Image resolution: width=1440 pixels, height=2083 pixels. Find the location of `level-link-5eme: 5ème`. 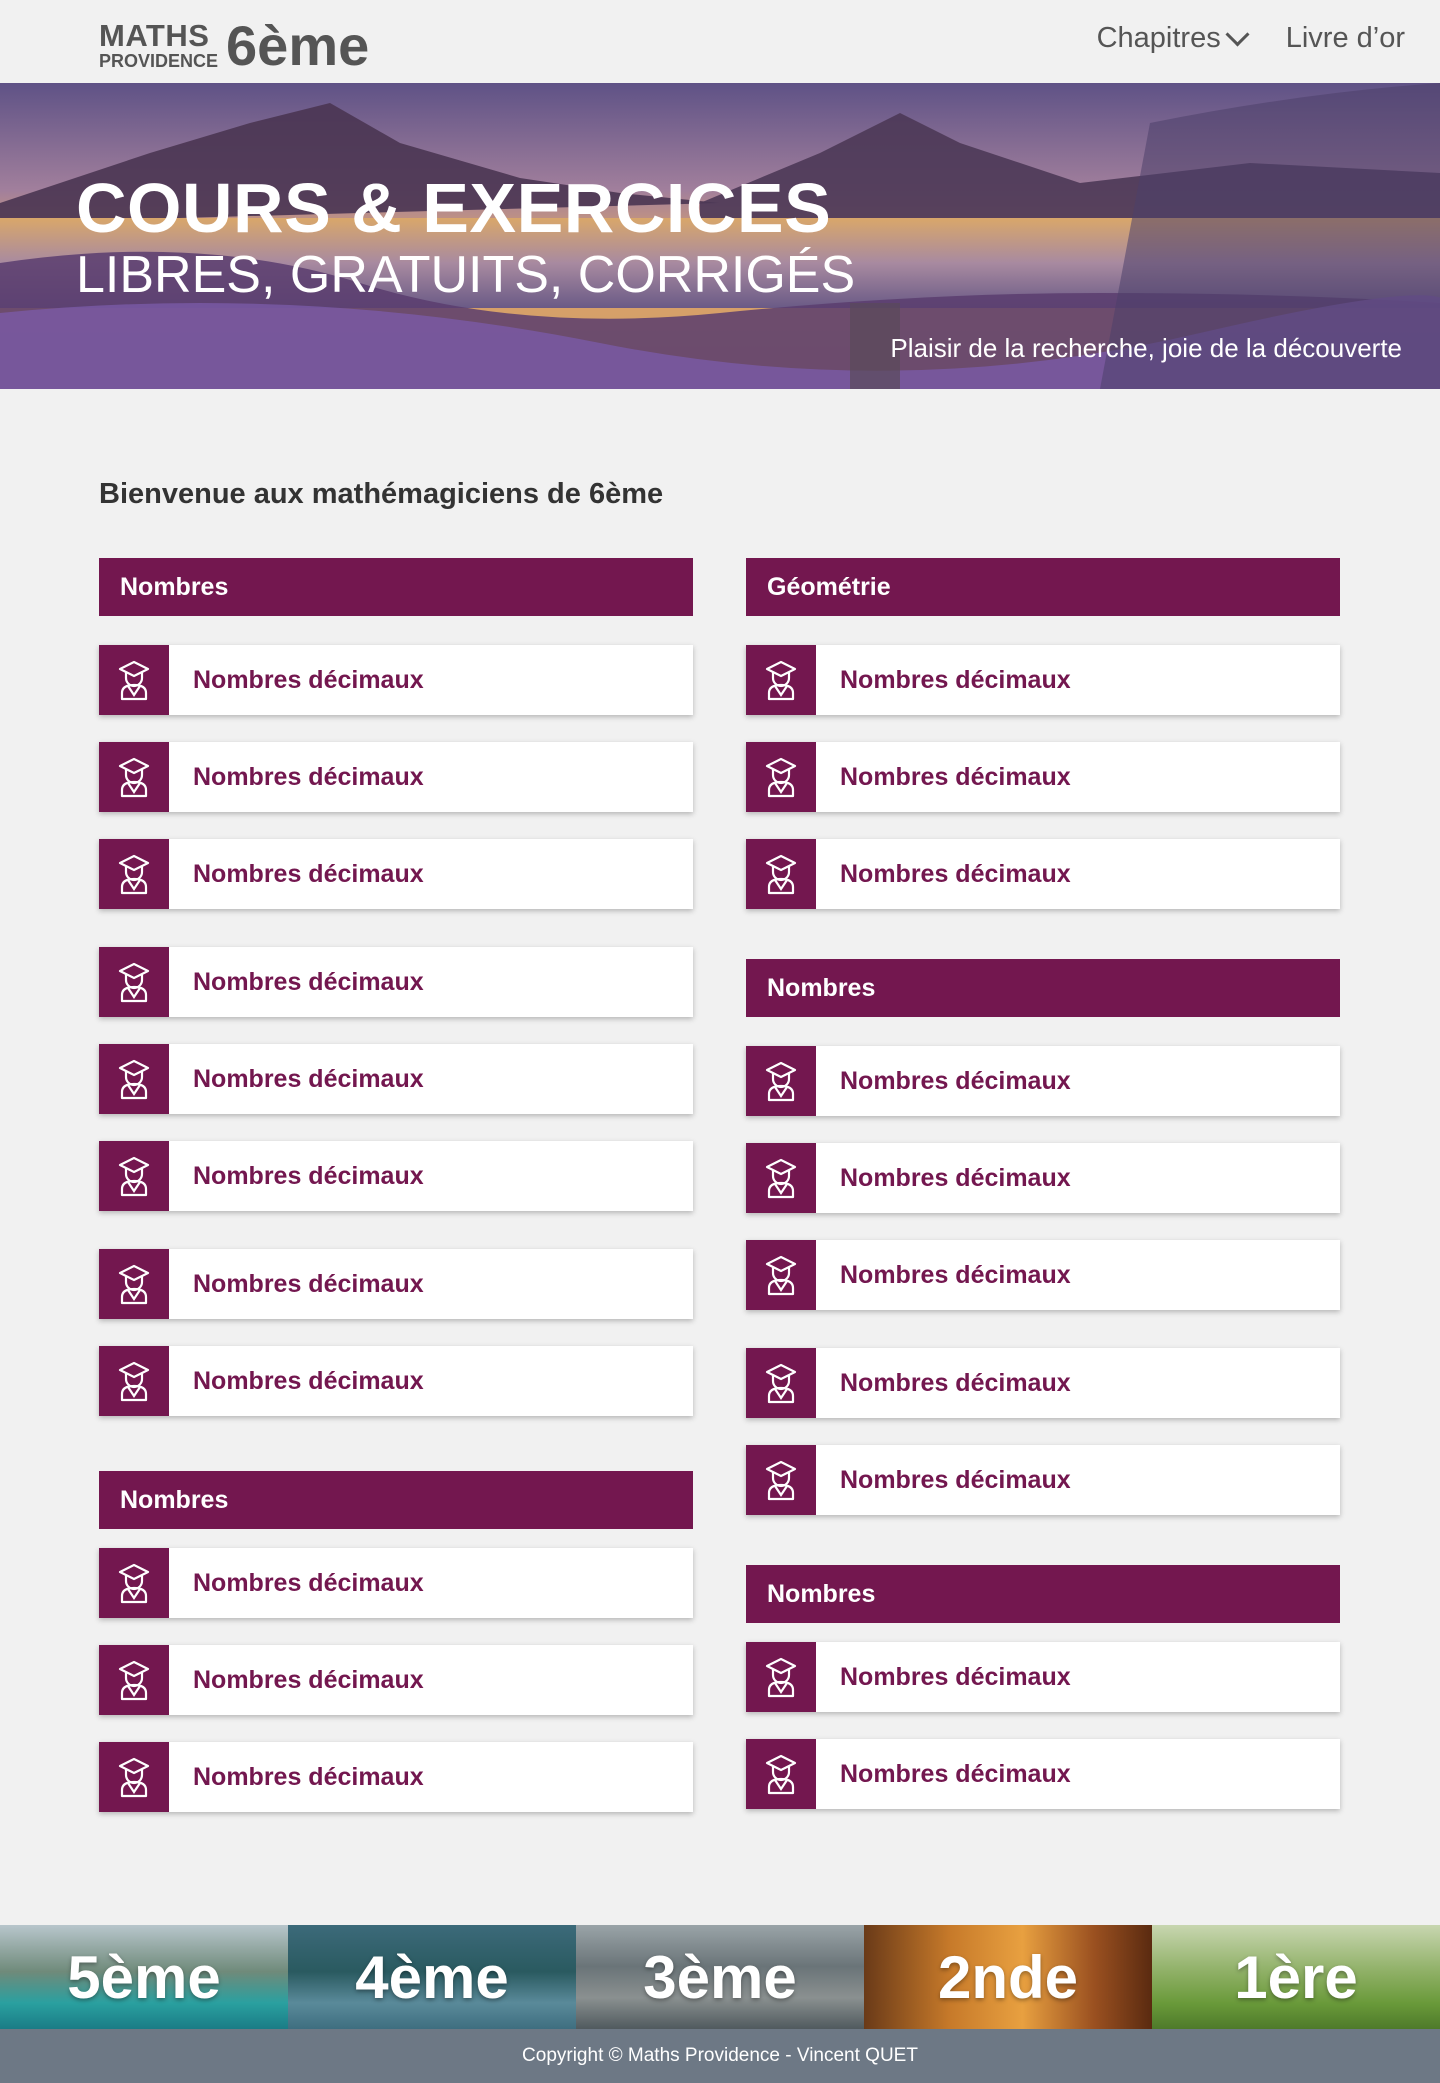

level-link-5eme: 5ème is located at coordinates (144, 1977).